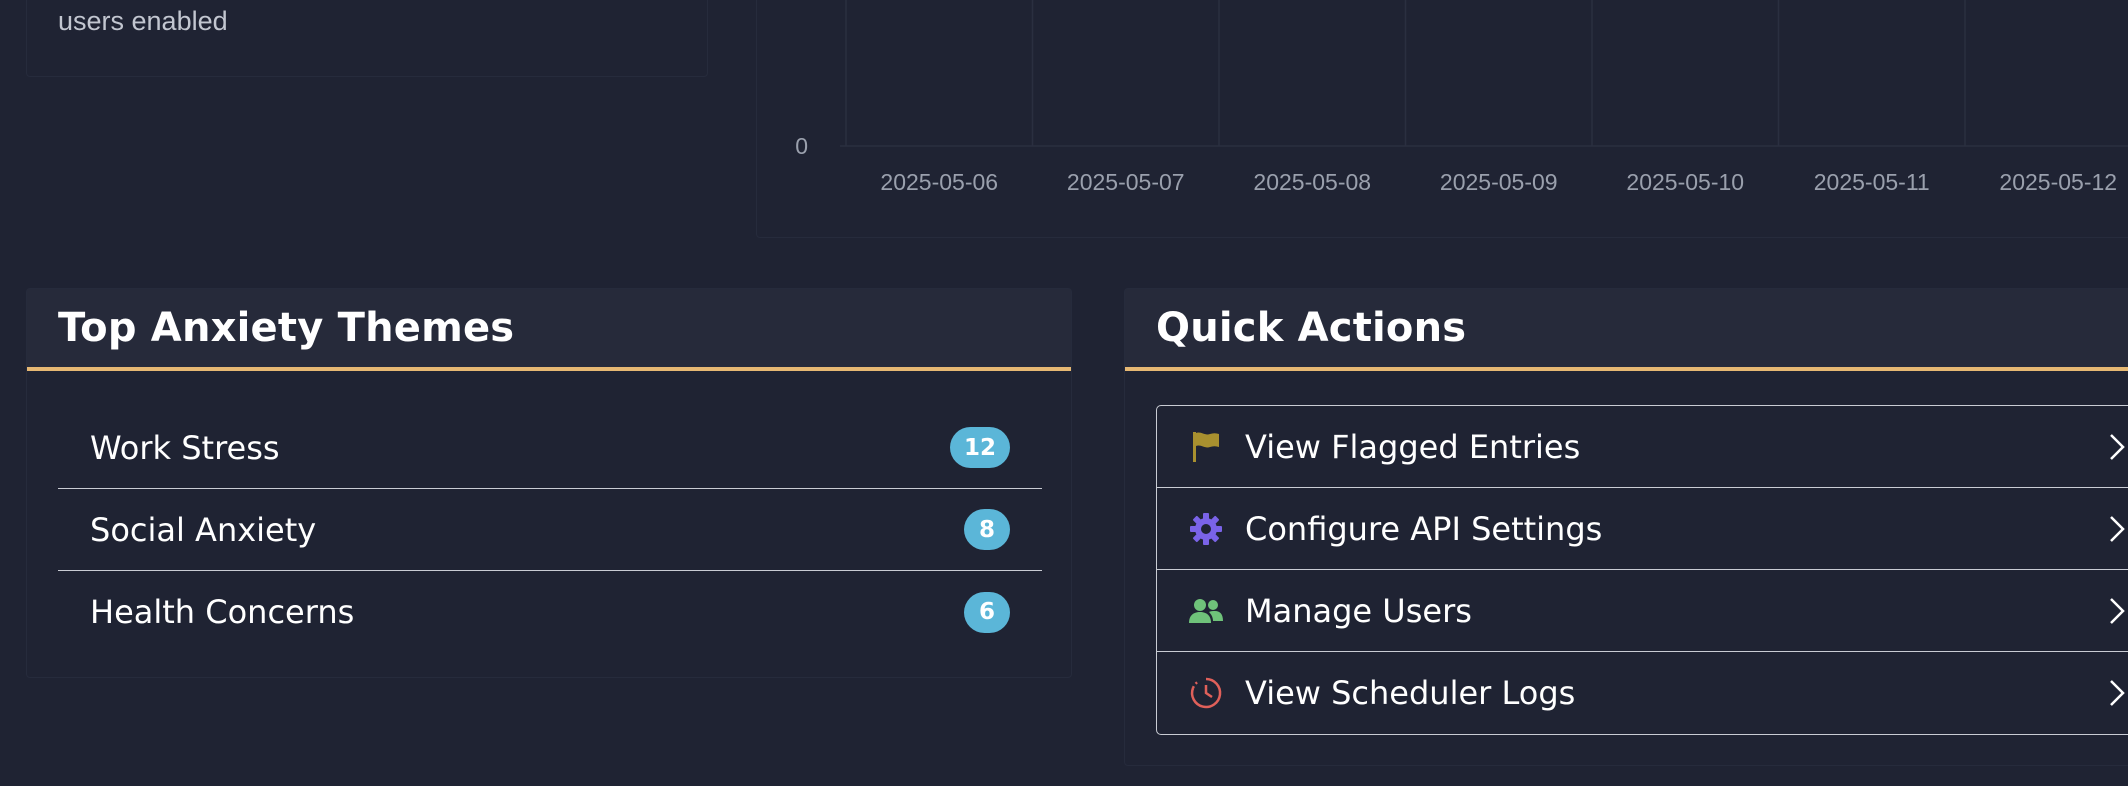  Describe the element at coordinates (1206, 693) in the screenshot. I see `clock-icon` at that location.